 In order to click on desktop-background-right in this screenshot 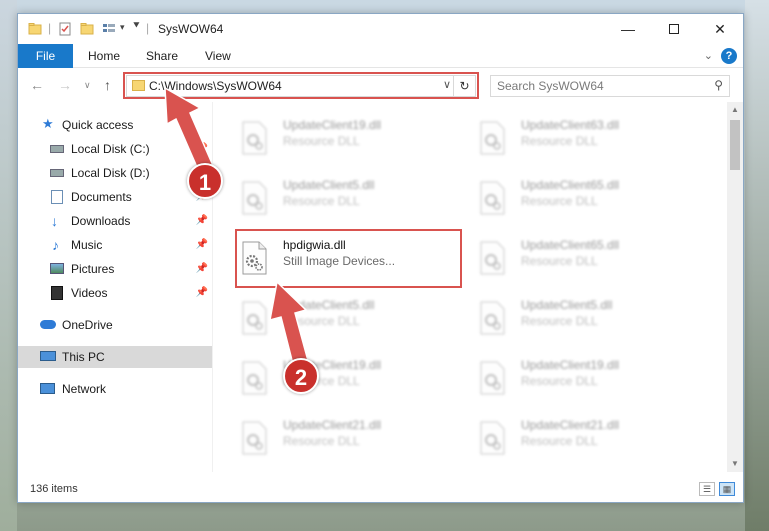, I will do `click(757, 265)`.